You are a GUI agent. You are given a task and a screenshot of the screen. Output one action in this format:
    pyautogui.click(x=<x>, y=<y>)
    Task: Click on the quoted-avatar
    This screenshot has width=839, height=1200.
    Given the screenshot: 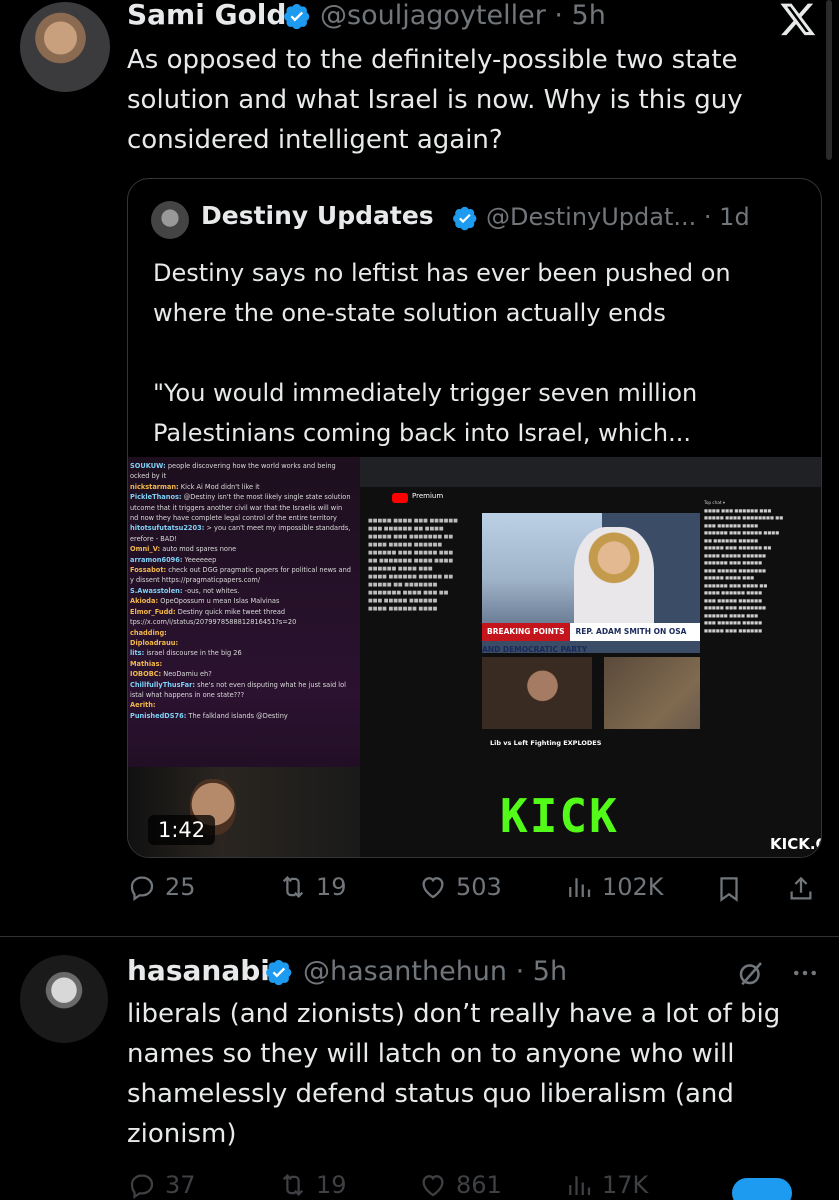 What is the action you would take?
    pyautogui.click(x=170, y=220)
    